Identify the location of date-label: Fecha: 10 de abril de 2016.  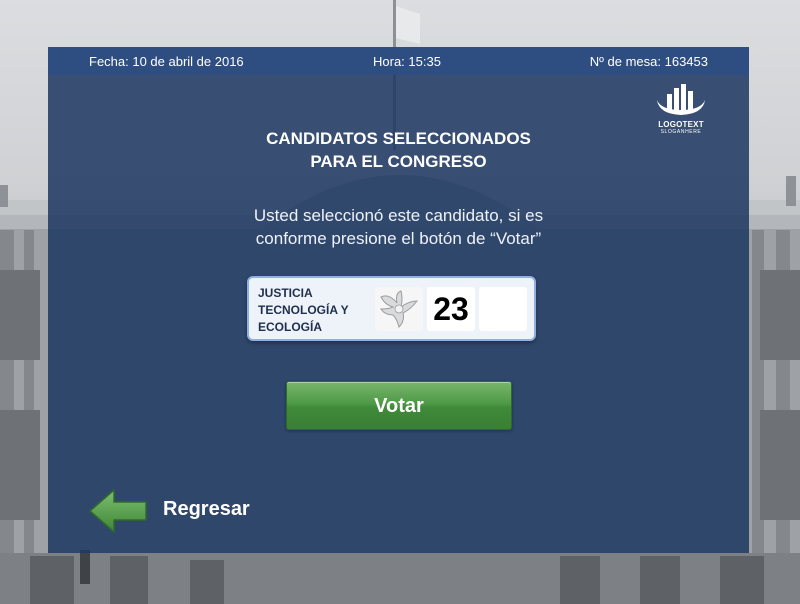
(166, 61).